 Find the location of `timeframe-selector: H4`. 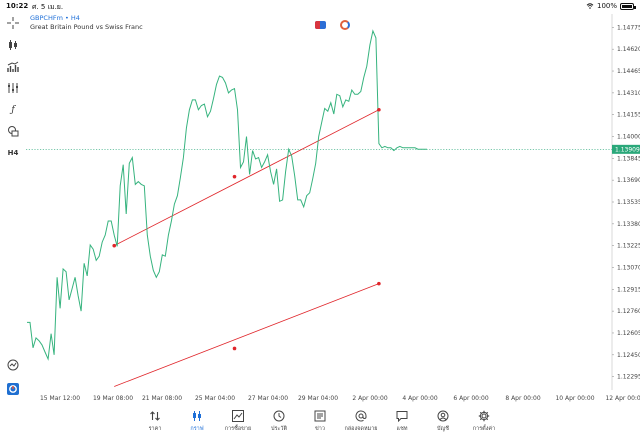

timeframe-selector: H4 is located at coordinates (13, 153).